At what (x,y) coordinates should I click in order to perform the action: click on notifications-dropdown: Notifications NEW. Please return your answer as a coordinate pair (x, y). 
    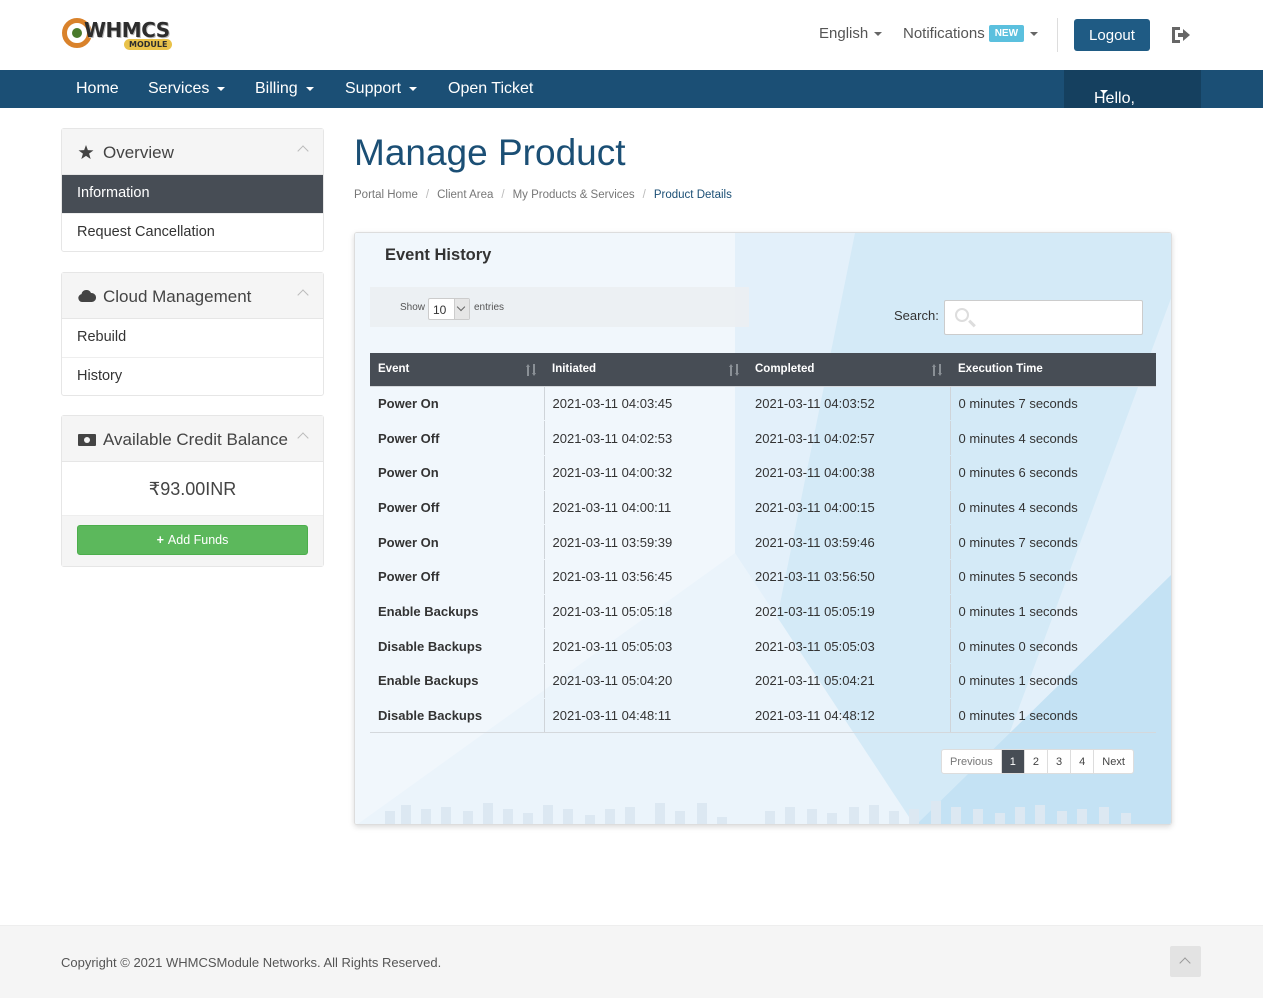
    Looking at the image, I should click on (971, 33).